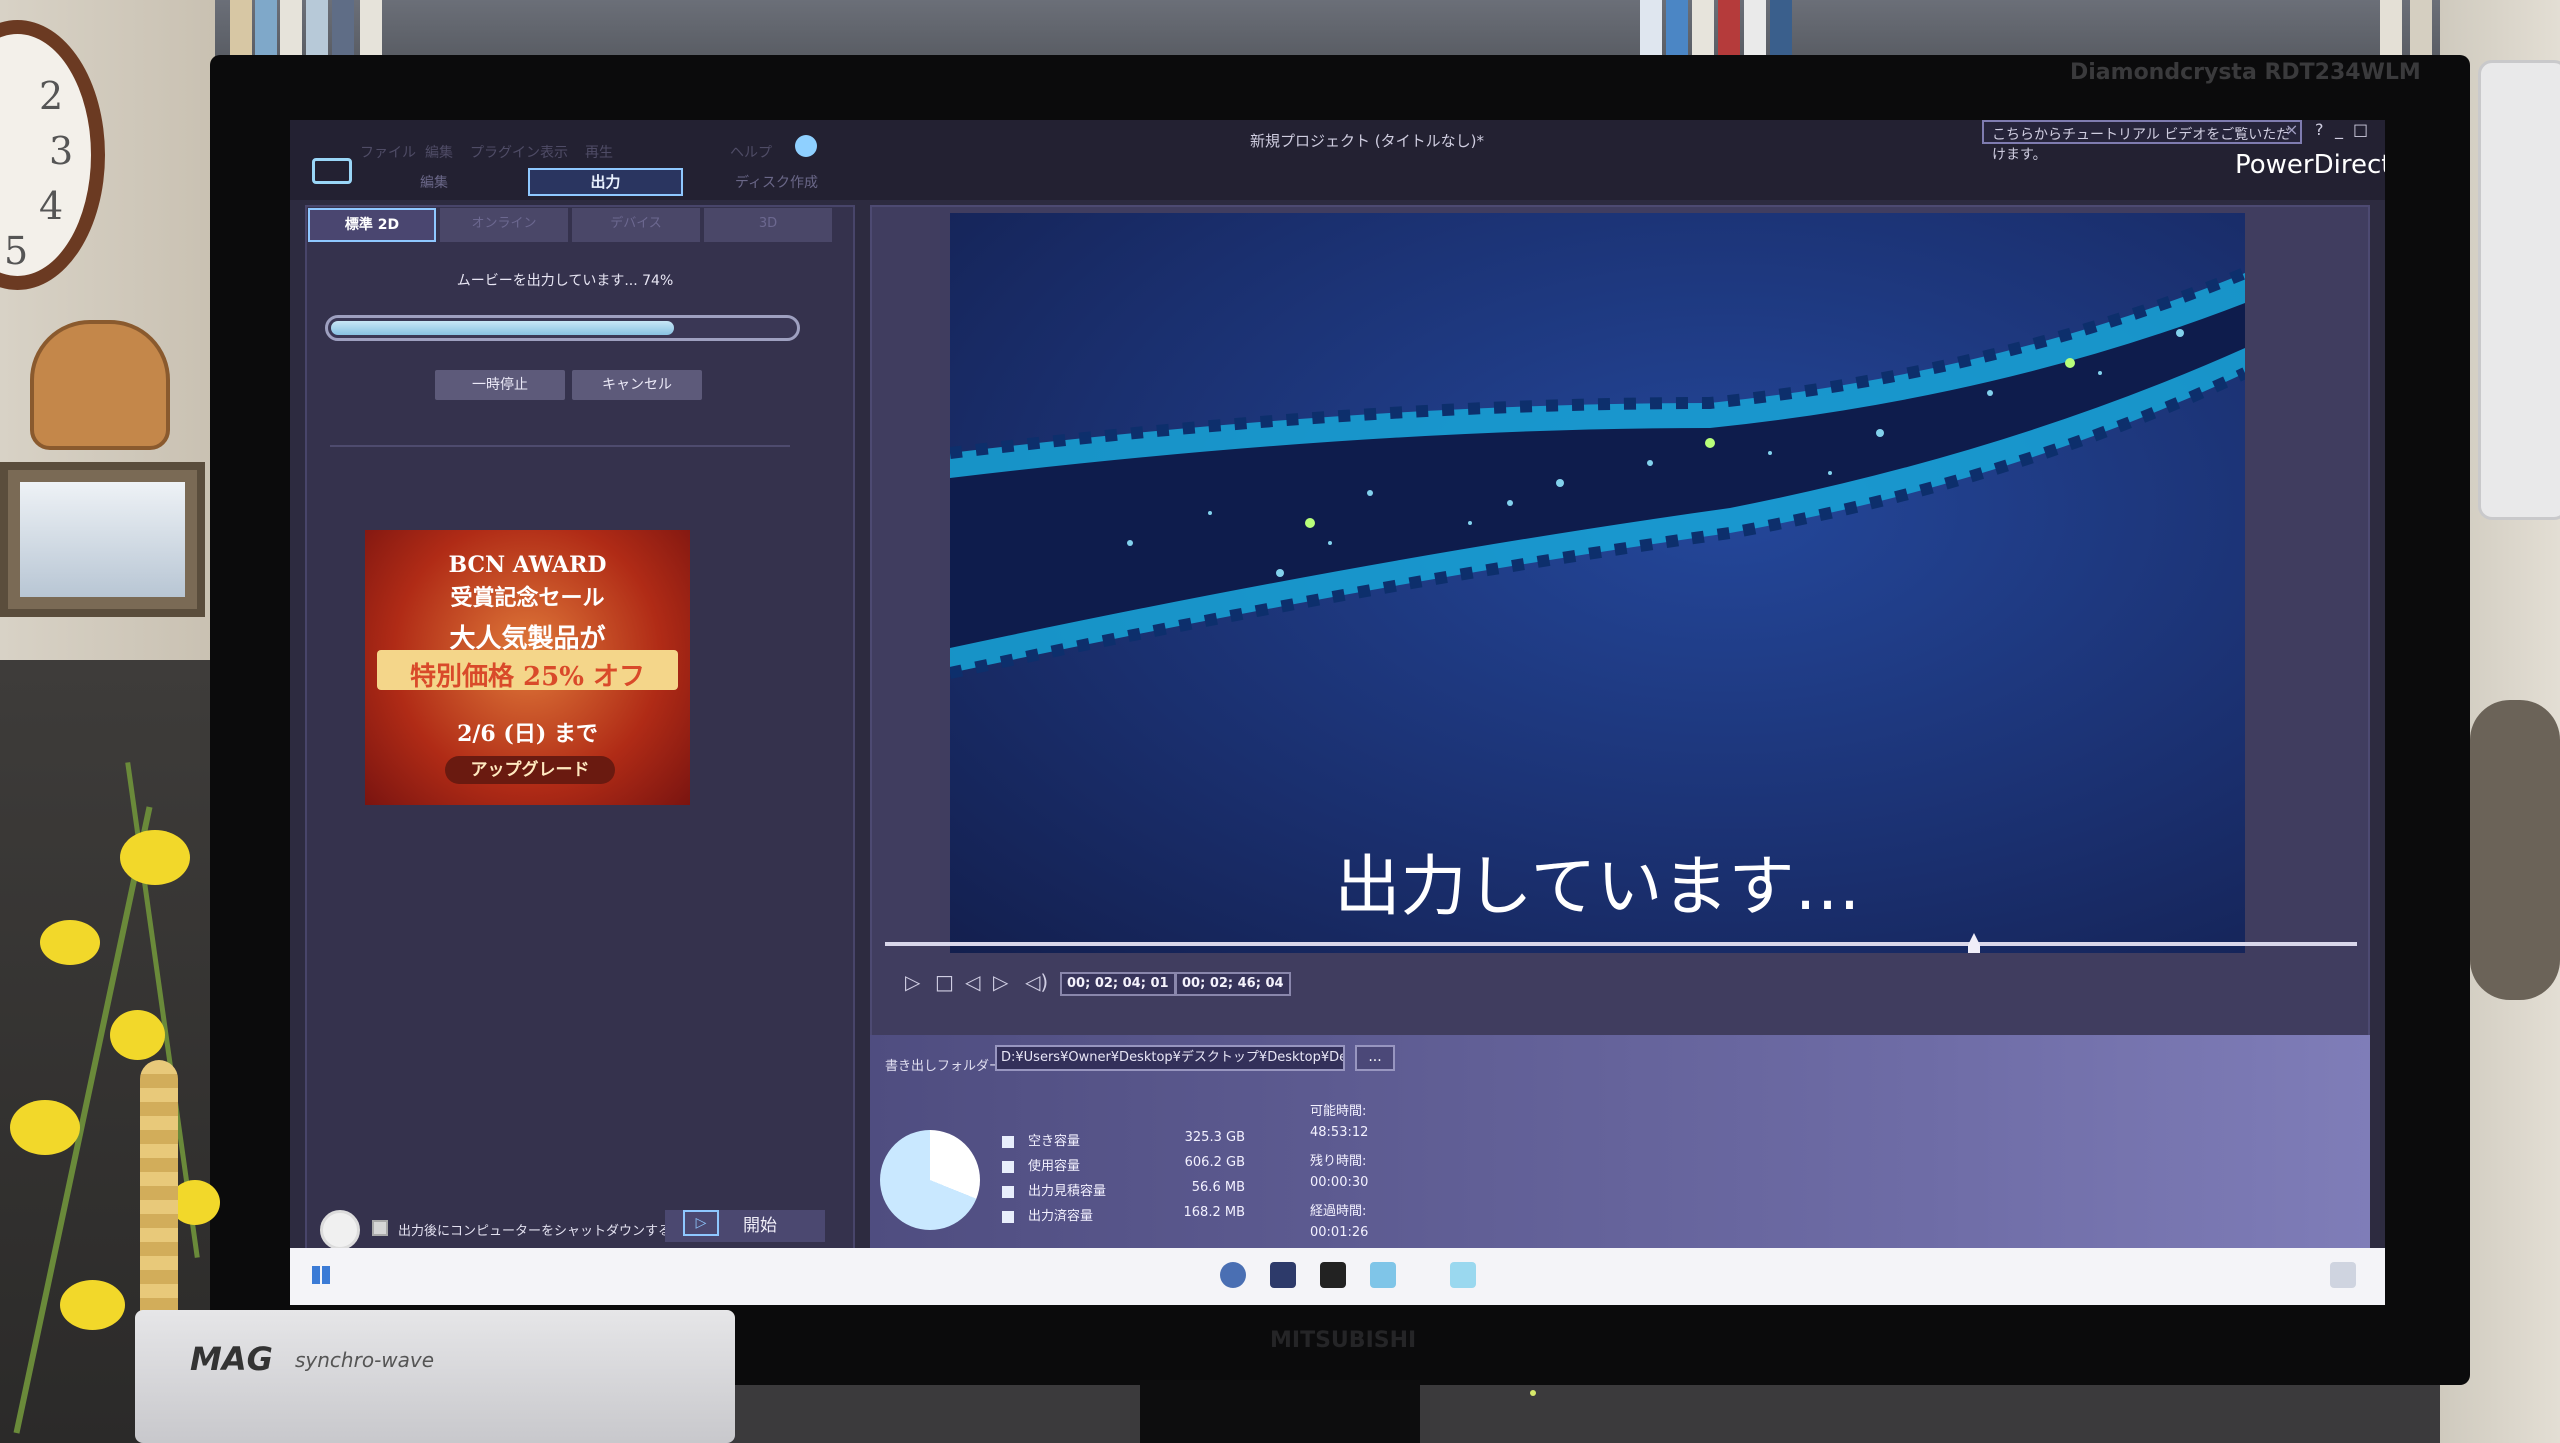 This screenshot has height=1443, width=2560. I want to click on output-folder-label: 書き出しフォルダー:, so click(946, 1066).